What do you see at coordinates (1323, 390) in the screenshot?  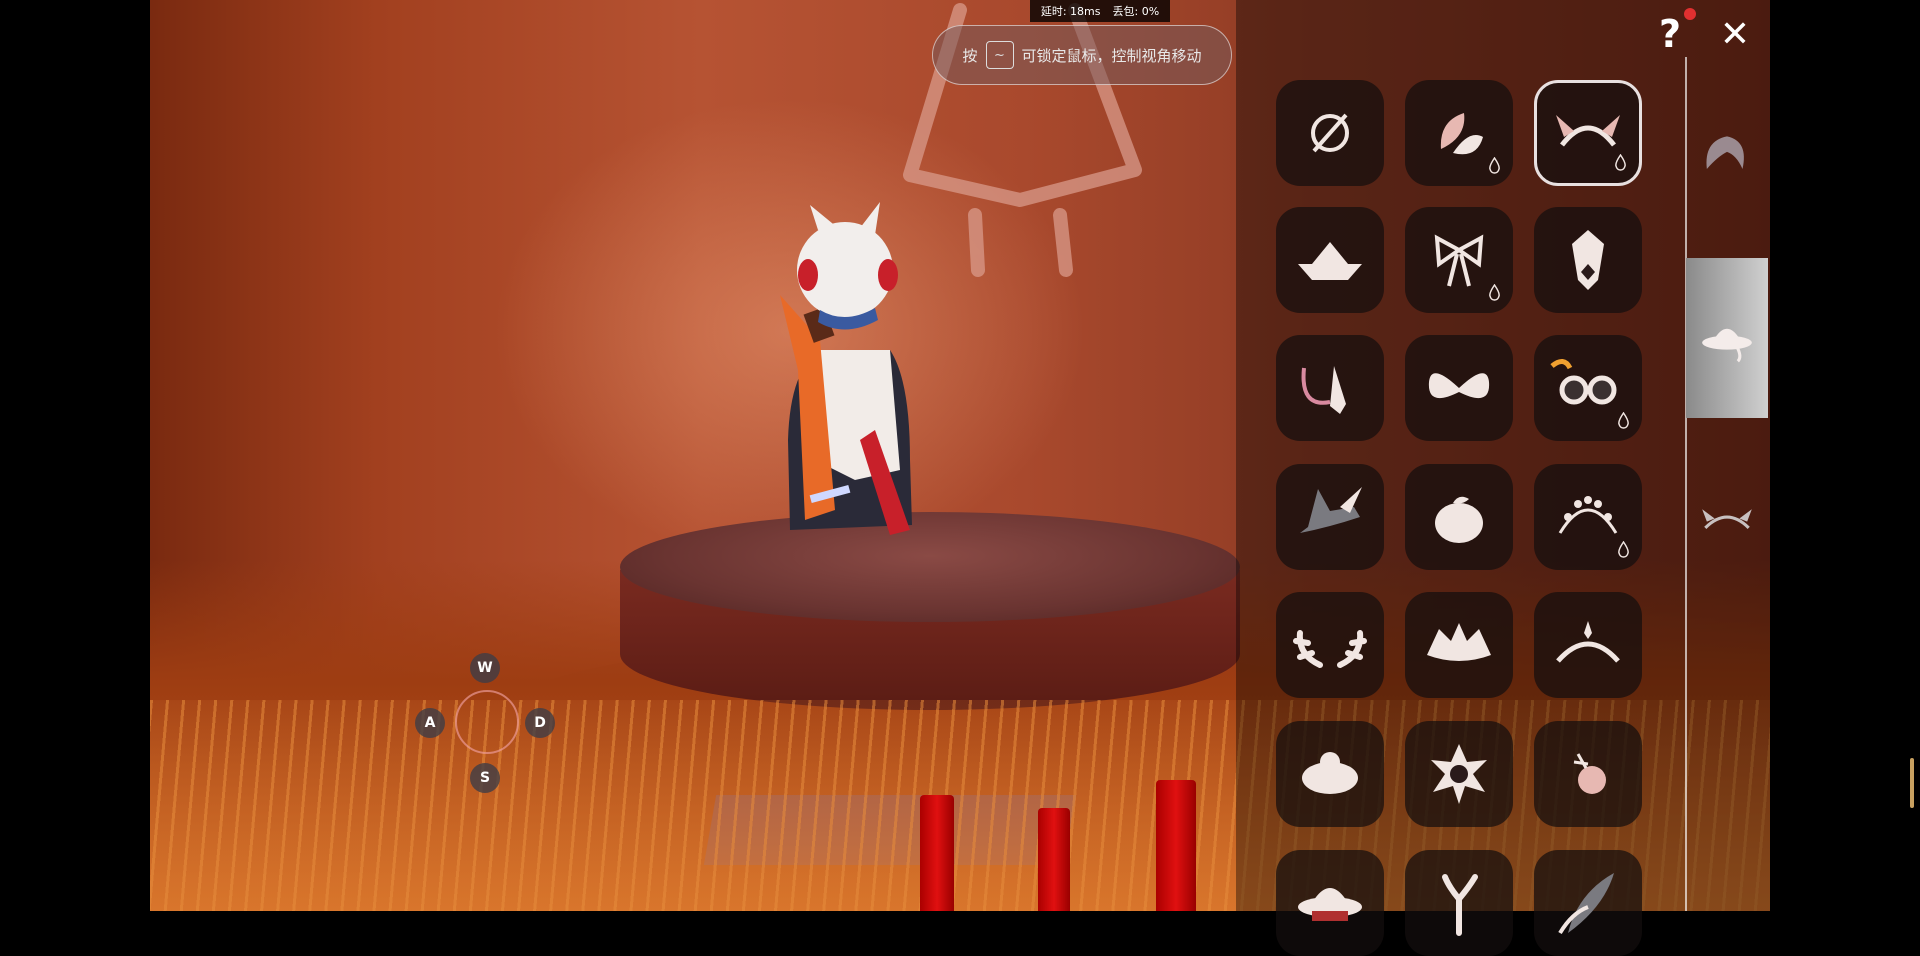 I see `hanging-charm-icon` at bounding box center [1323, 390].